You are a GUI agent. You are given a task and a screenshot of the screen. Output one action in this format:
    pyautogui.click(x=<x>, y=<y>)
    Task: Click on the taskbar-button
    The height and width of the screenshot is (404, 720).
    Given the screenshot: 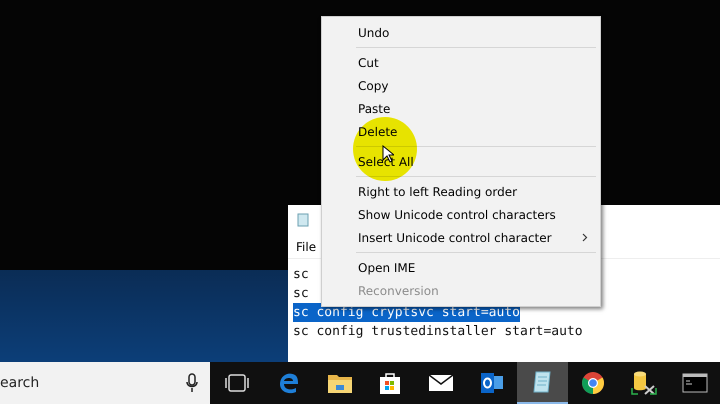 What is the action you would take?
    pyautogui.click(x=542, y=383)
    